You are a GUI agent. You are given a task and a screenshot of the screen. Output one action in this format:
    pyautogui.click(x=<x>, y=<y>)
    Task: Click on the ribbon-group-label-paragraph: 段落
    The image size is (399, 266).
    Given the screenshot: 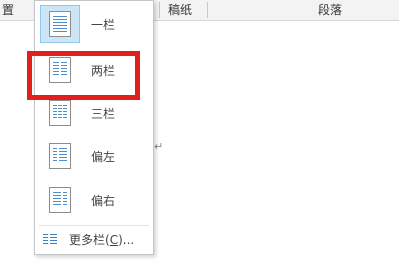 What is the action you would take?
    pyautogui.click(x=330, y=10)
    